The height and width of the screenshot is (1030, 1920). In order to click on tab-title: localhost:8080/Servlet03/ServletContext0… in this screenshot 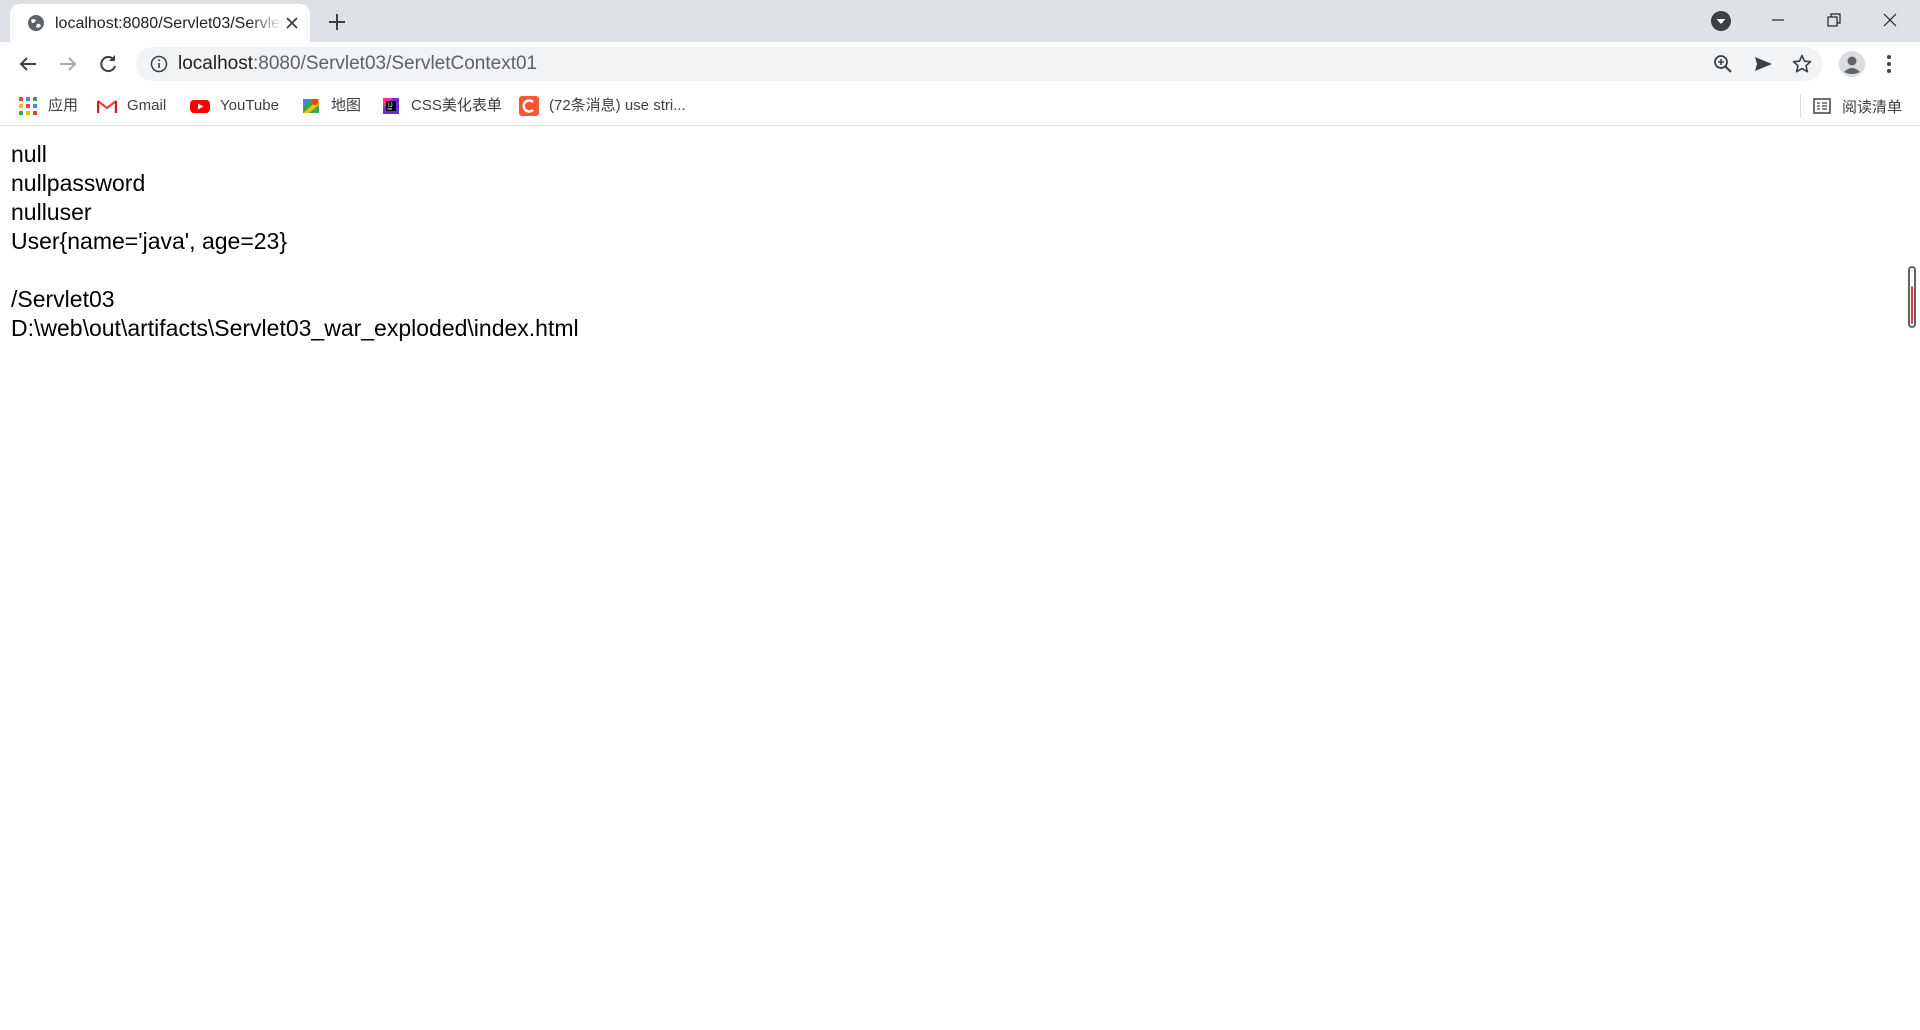, I will do `click(169, 23)`.